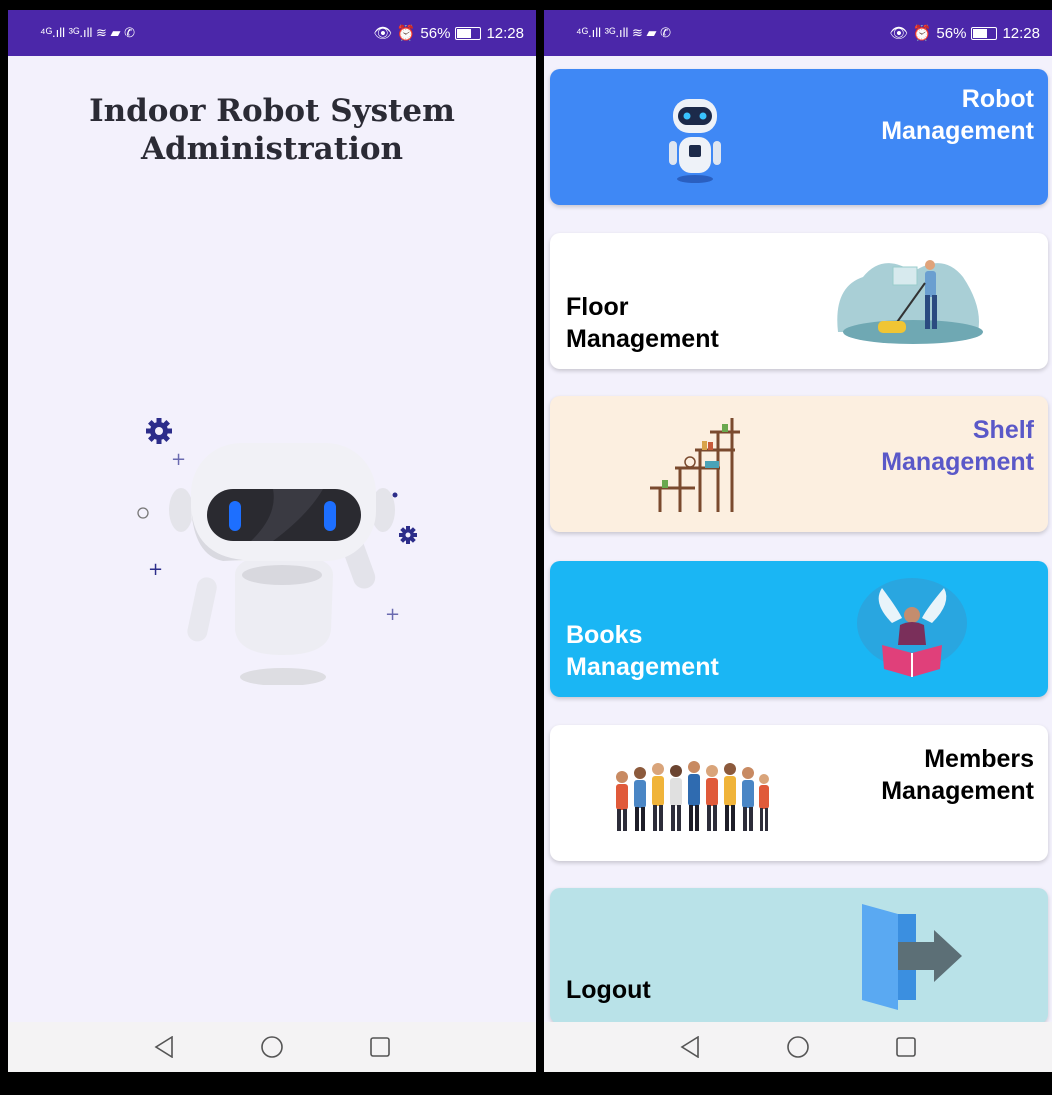 The width and height of the screenshot is (1052, 1095). What do you see at coordinates (957, 775) in the screenshot?
I see `members-management-label: Members Management` at bounding box center [957, 775].